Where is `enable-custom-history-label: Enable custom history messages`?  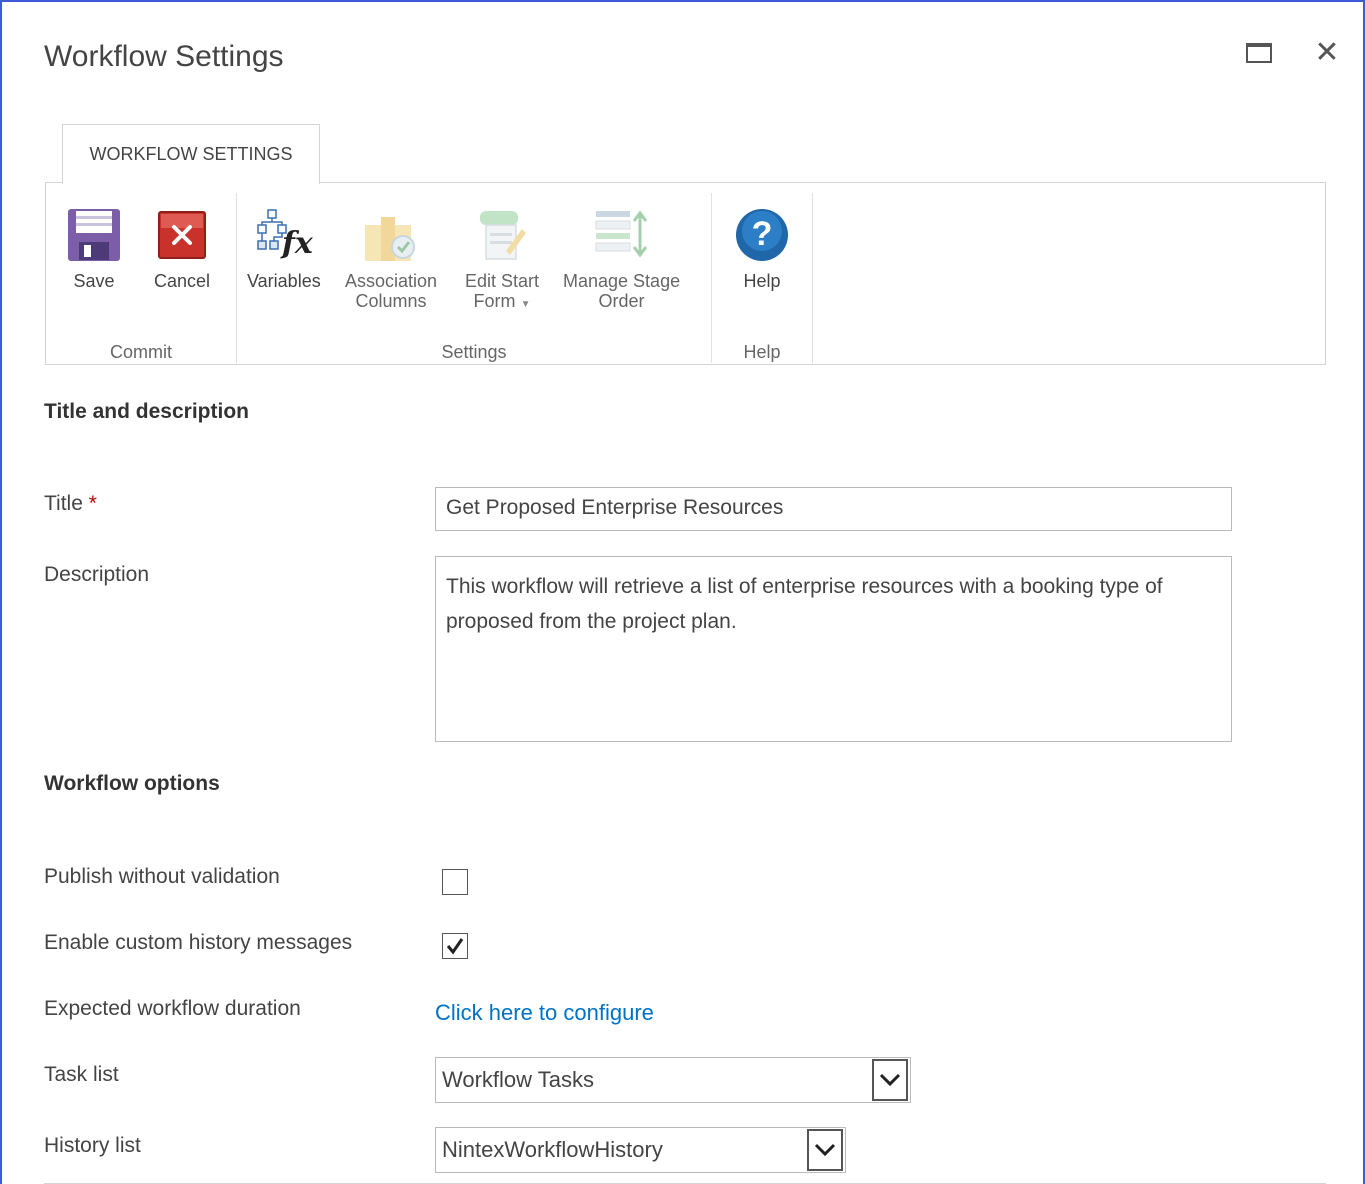 enable-custom-history-label: Enable custom history messages is located at coordinates (198, 942).